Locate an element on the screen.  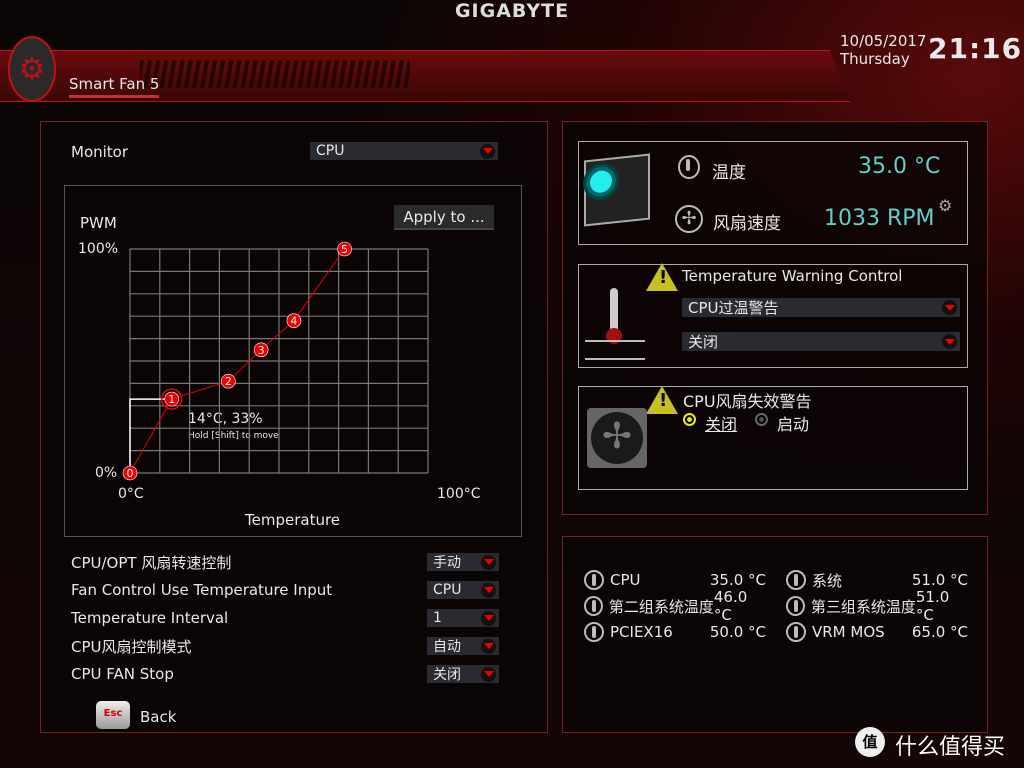
setting-label: CPU风扇控制模式 is located at coordinates (131, 646).